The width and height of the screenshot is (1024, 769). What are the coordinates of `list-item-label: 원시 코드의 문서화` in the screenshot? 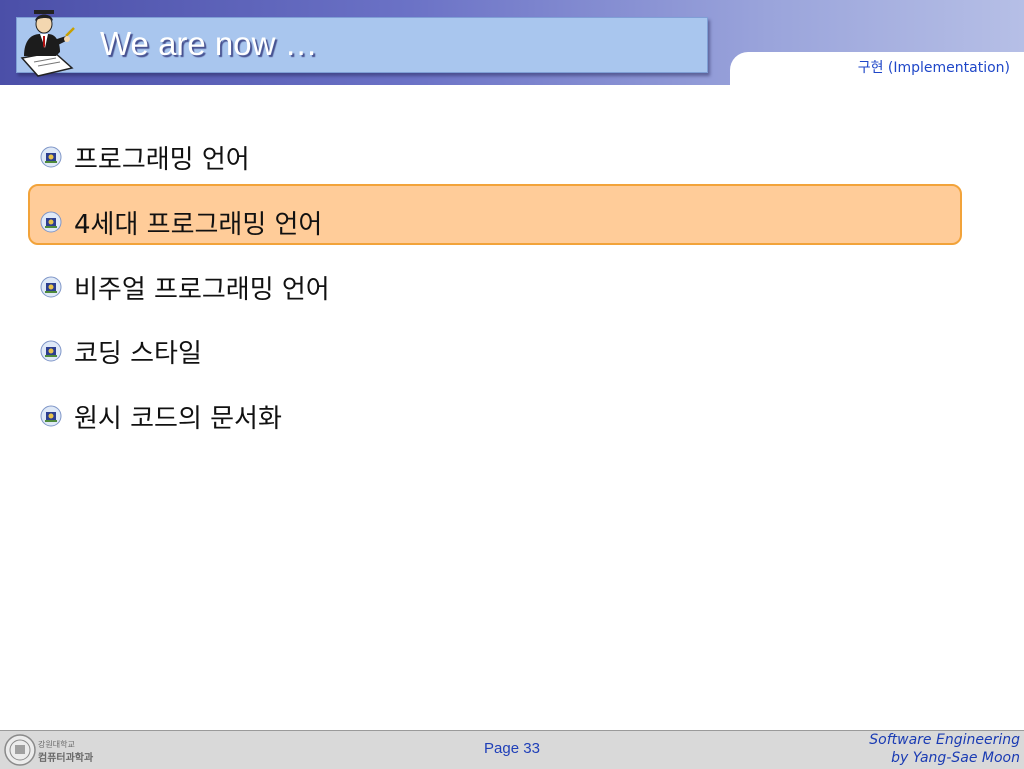 It's located at (178, 418).